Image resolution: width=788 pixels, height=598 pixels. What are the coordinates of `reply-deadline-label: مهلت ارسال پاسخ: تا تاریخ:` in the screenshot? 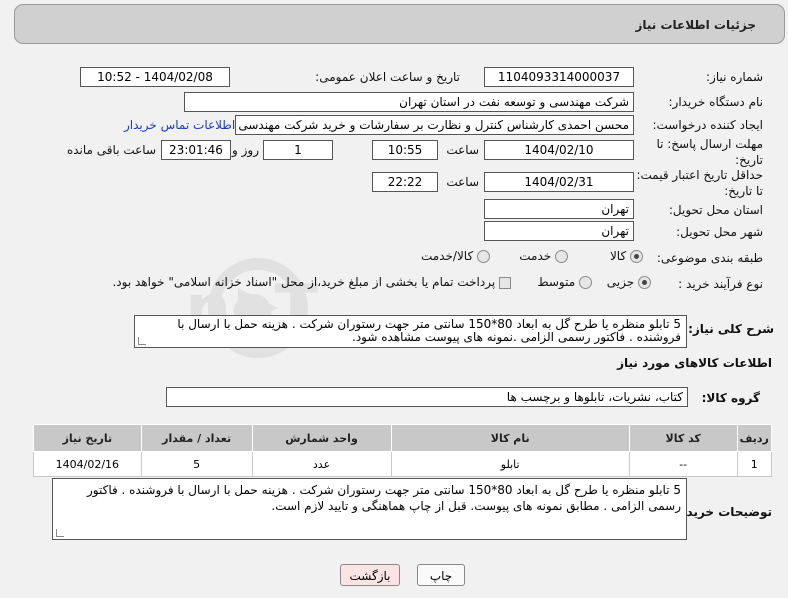 It's located at (709, 152).